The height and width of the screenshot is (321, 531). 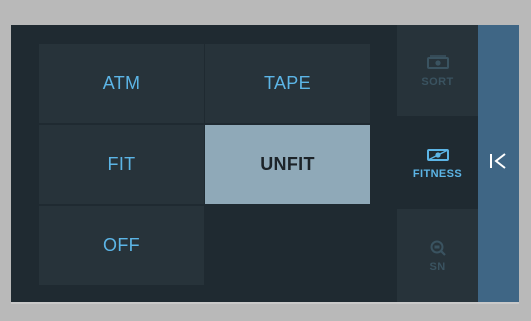 I want to click on side-menu: SORT FITNESS SN, so click(x=437, y=163).